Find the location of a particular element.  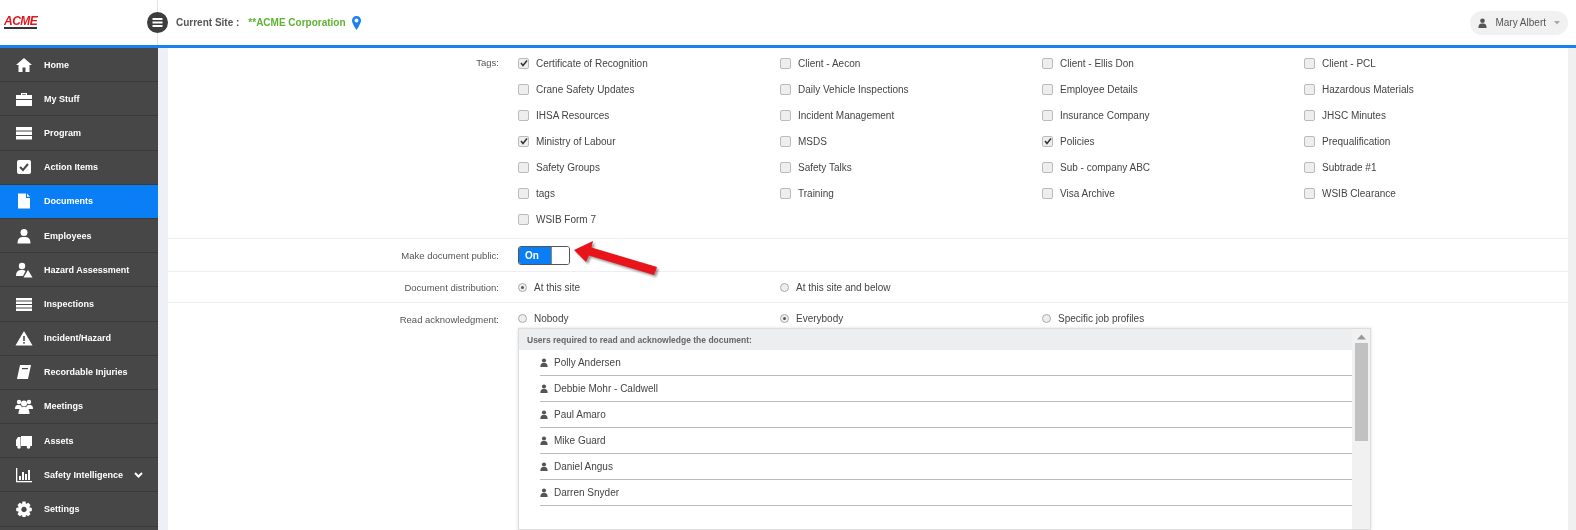

tag-option-label: Safety Groups is located at coordinates (568, 167).